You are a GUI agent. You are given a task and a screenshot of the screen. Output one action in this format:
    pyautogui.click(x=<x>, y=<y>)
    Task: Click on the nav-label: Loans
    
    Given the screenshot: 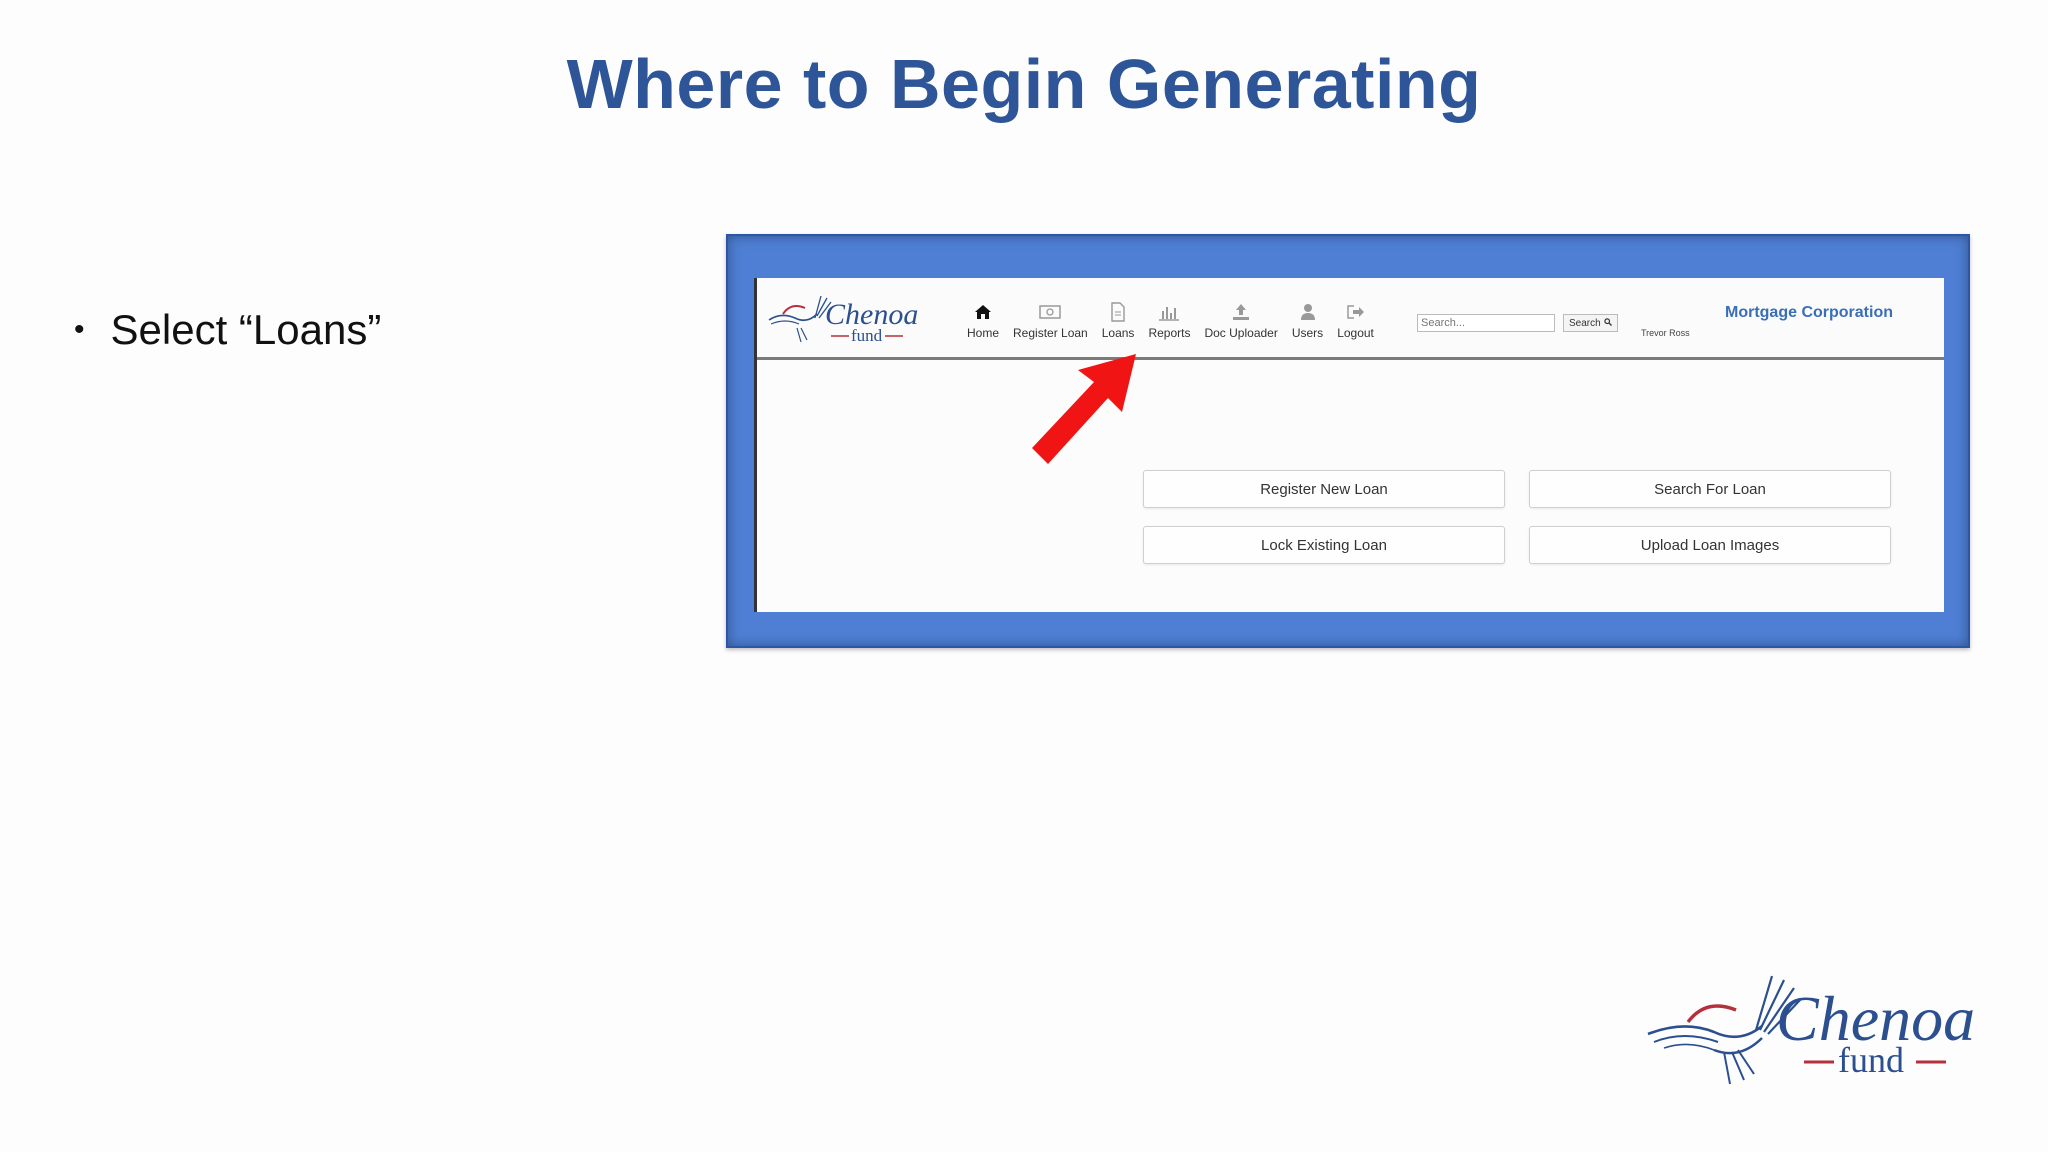 What is the action you would take?
    pyautogui.click(x=1118, y=333)
    